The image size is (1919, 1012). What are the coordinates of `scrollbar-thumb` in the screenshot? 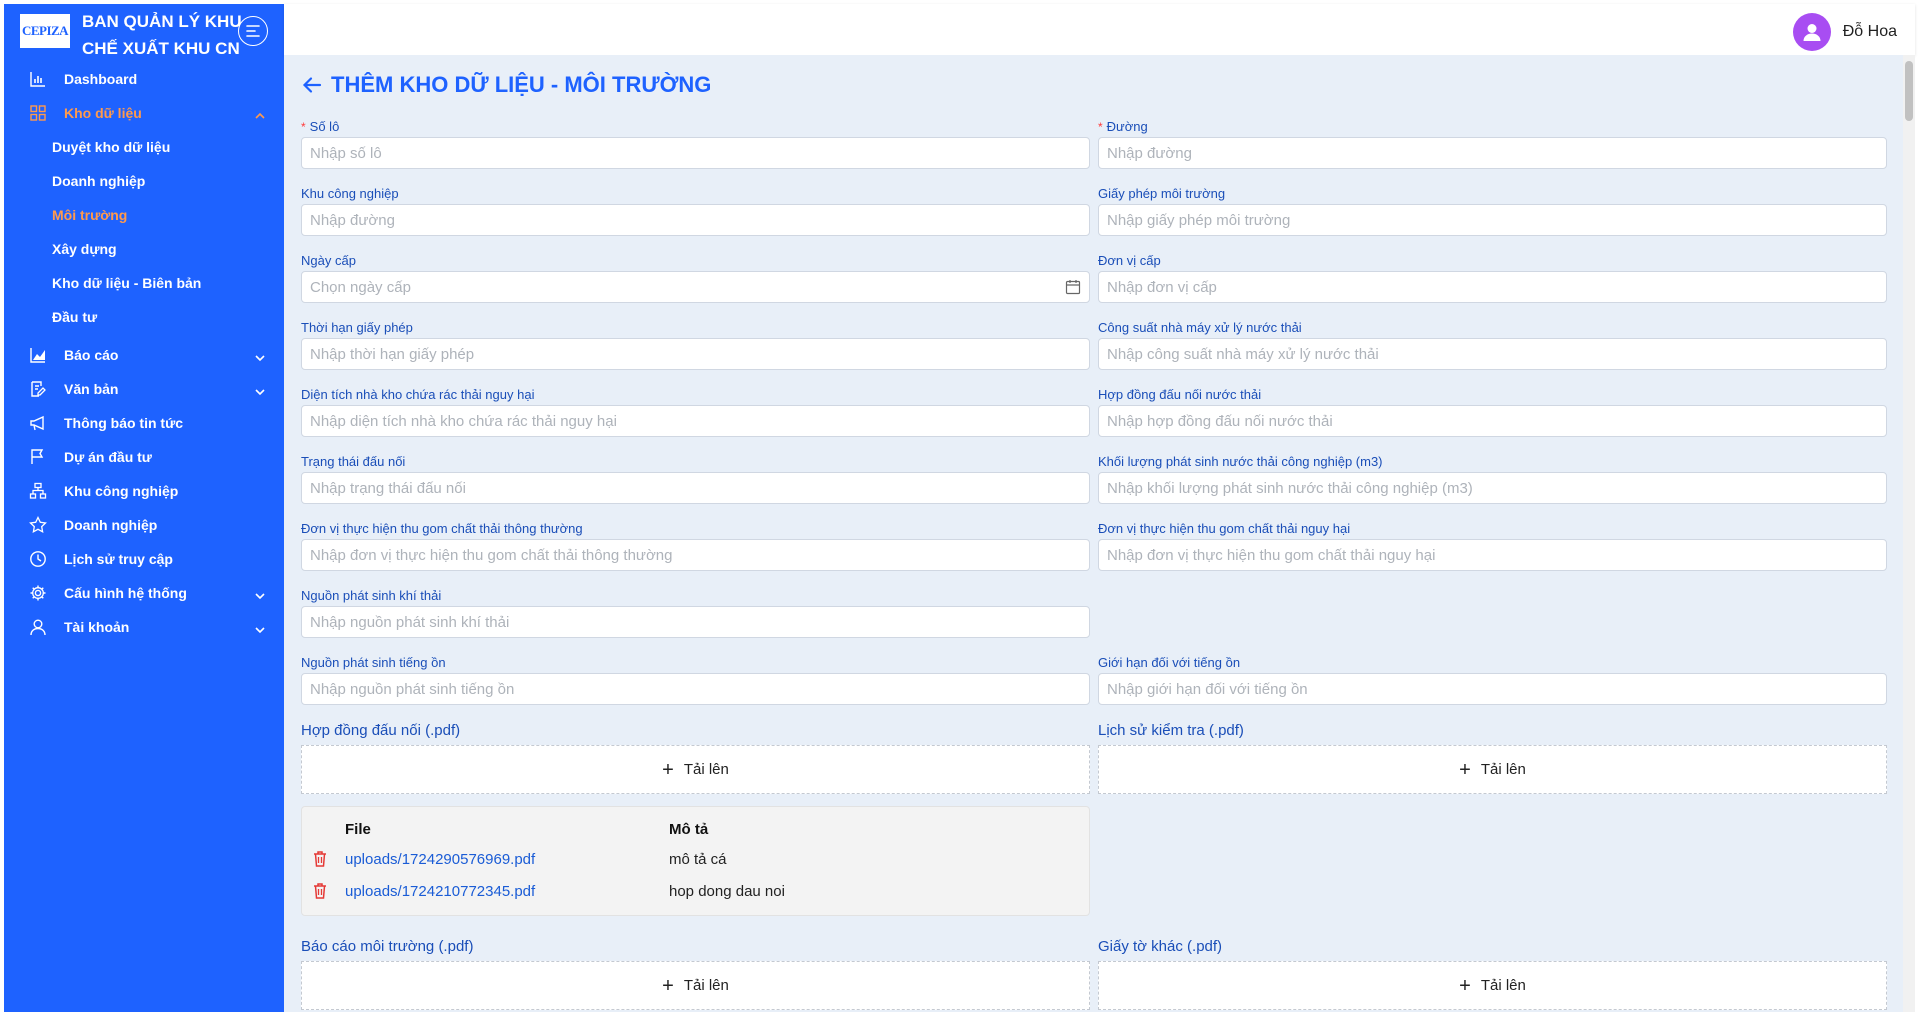 It's located at (1909, 91).